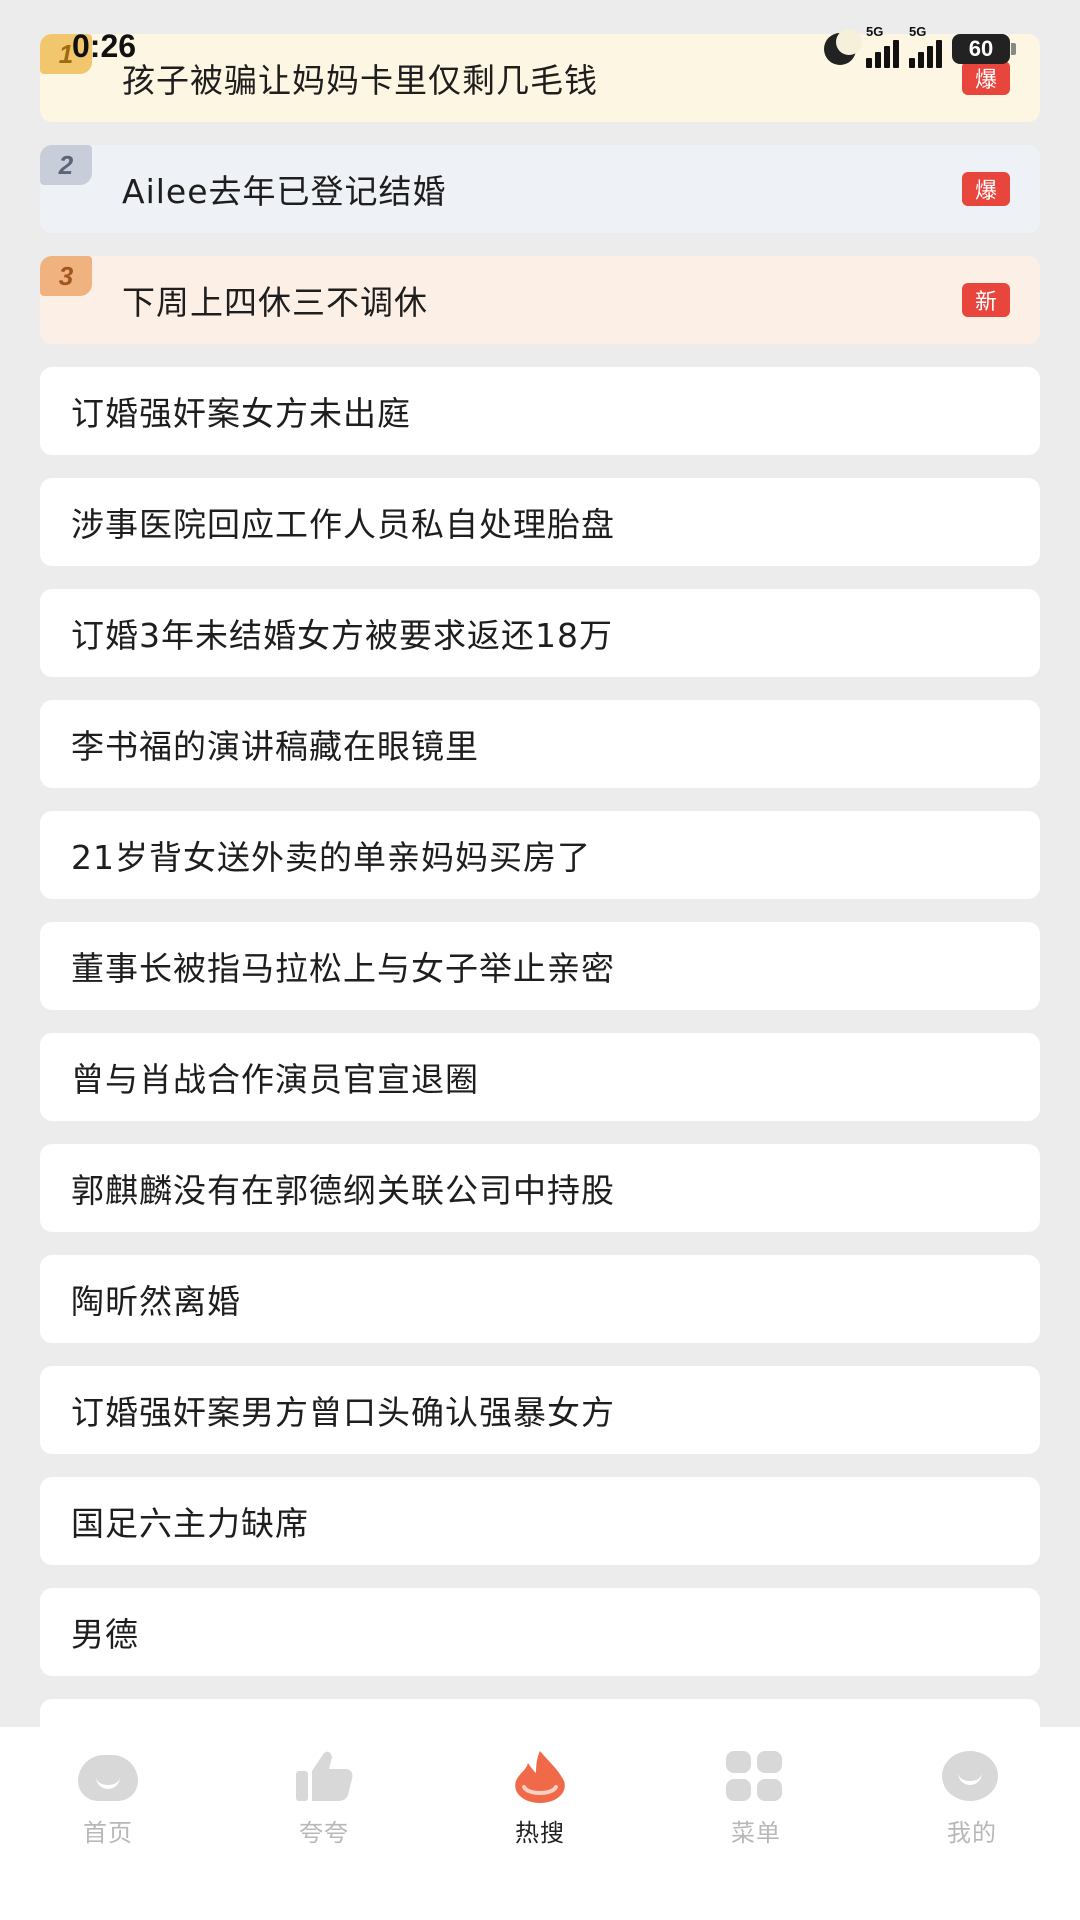 Image resolution: width=1080 pixels, height=1920 pixels. Describe the element at coordinates (756, 1776) in the screenshot. I see `grid-menu-icon` at that location.